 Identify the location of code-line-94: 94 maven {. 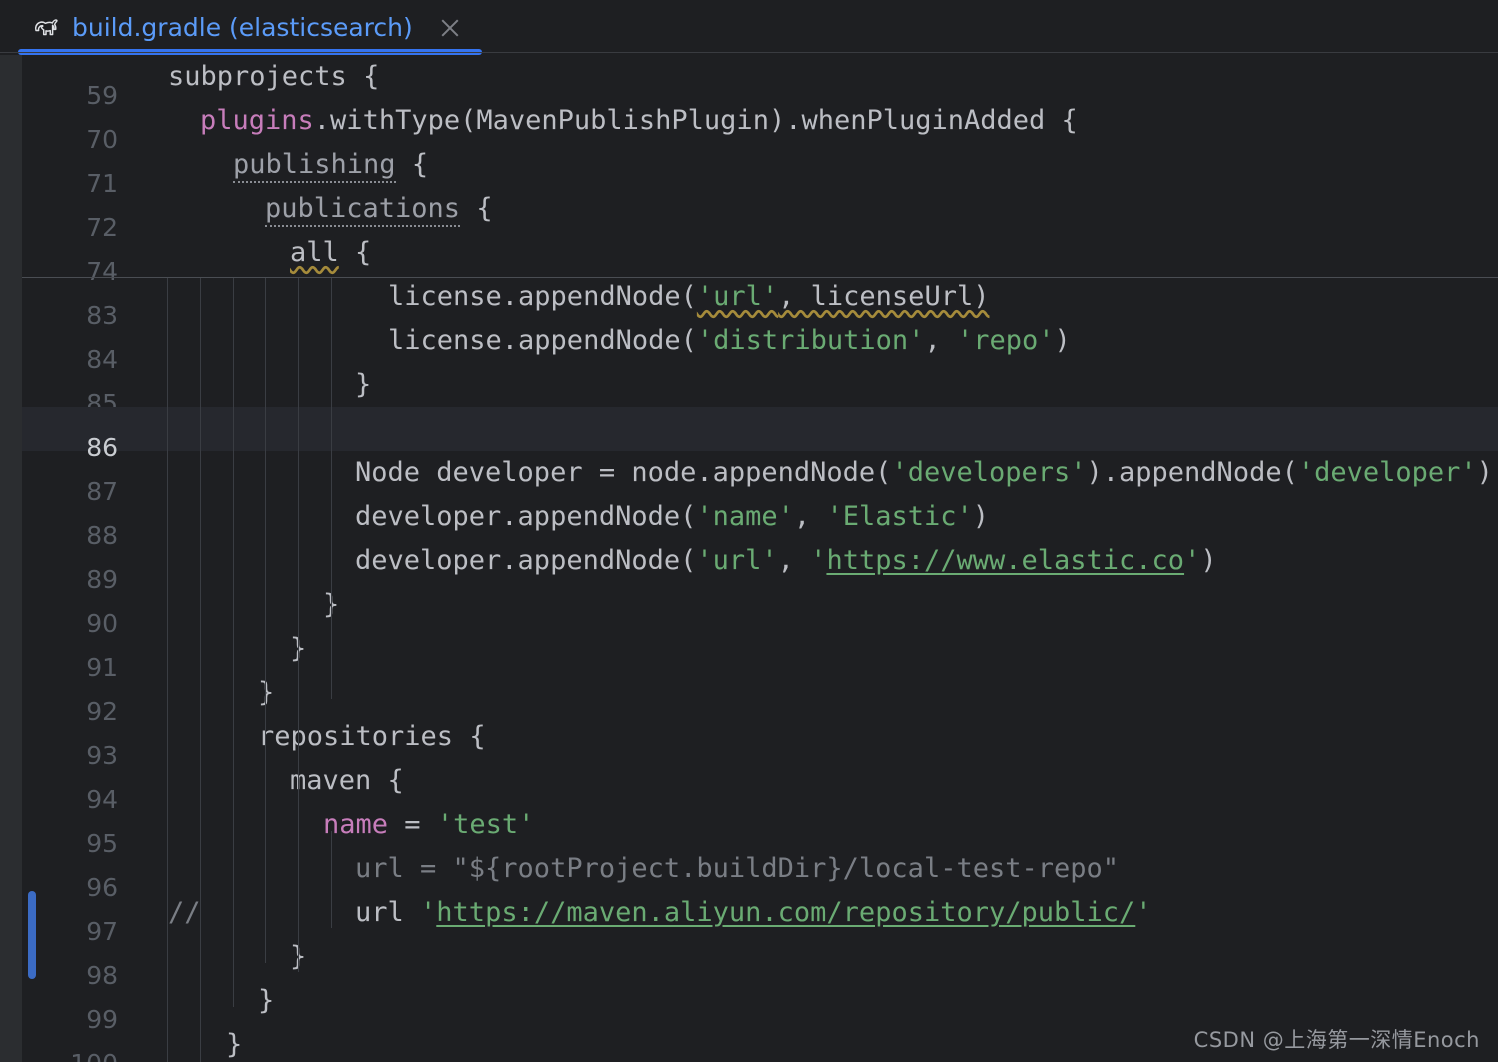
(749, 786).